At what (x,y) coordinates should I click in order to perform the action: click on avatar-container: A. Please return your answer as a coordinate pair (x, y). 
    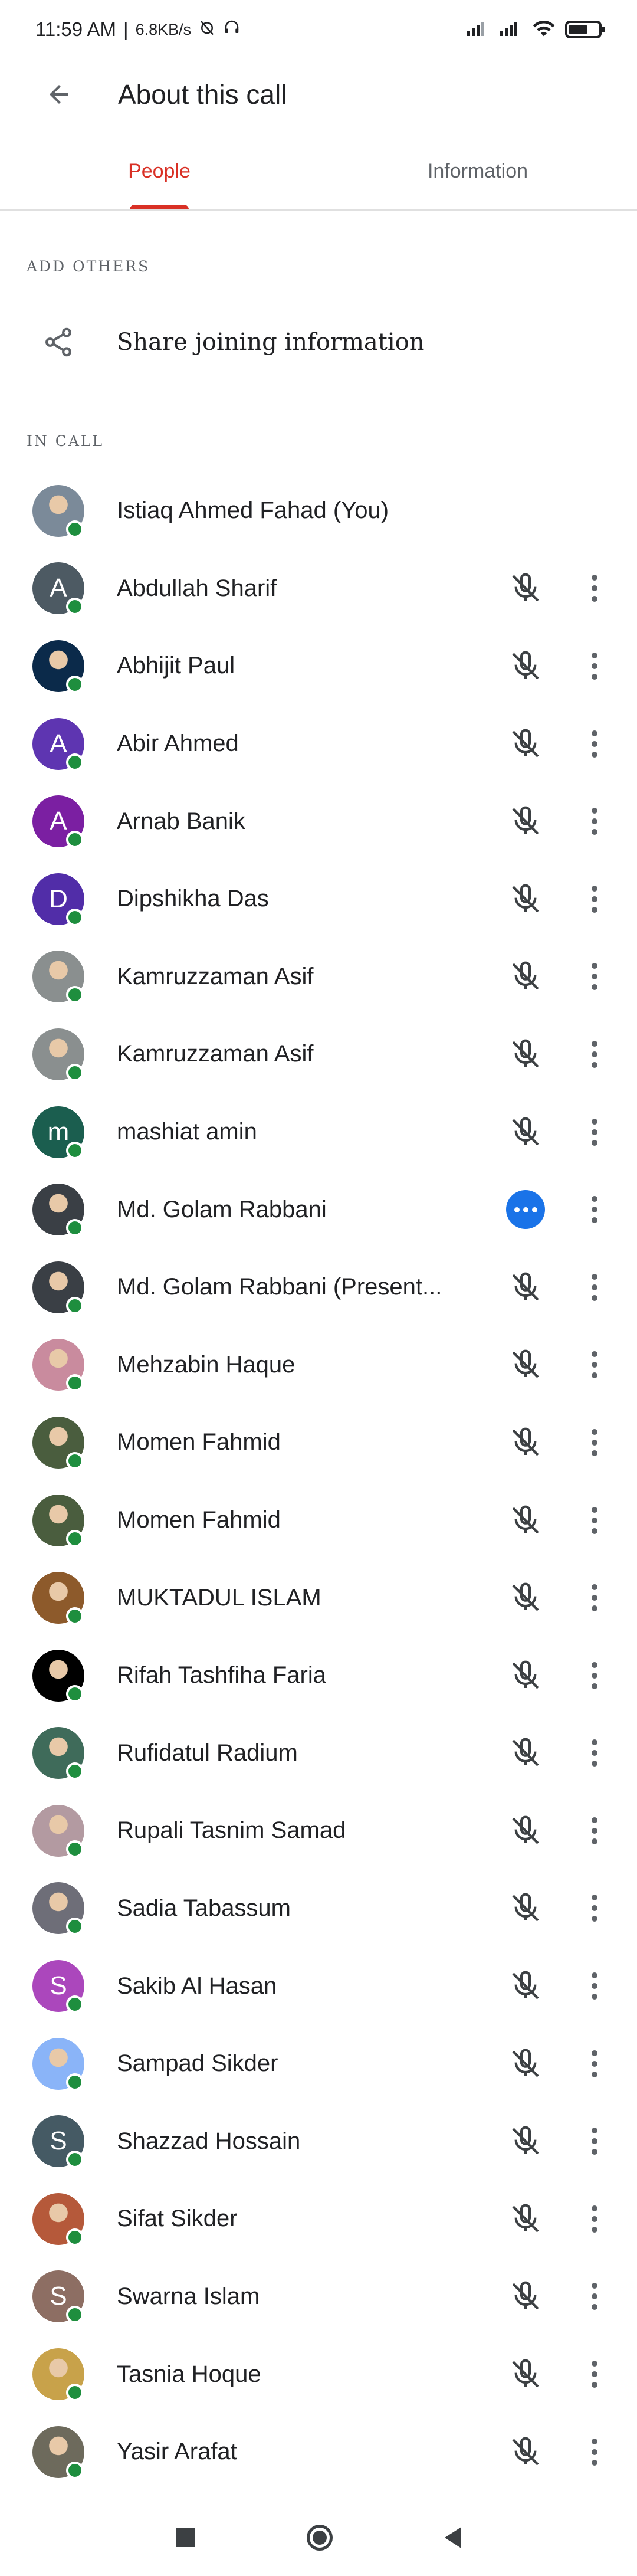
    Looking at the image, I should click on (58, 589).